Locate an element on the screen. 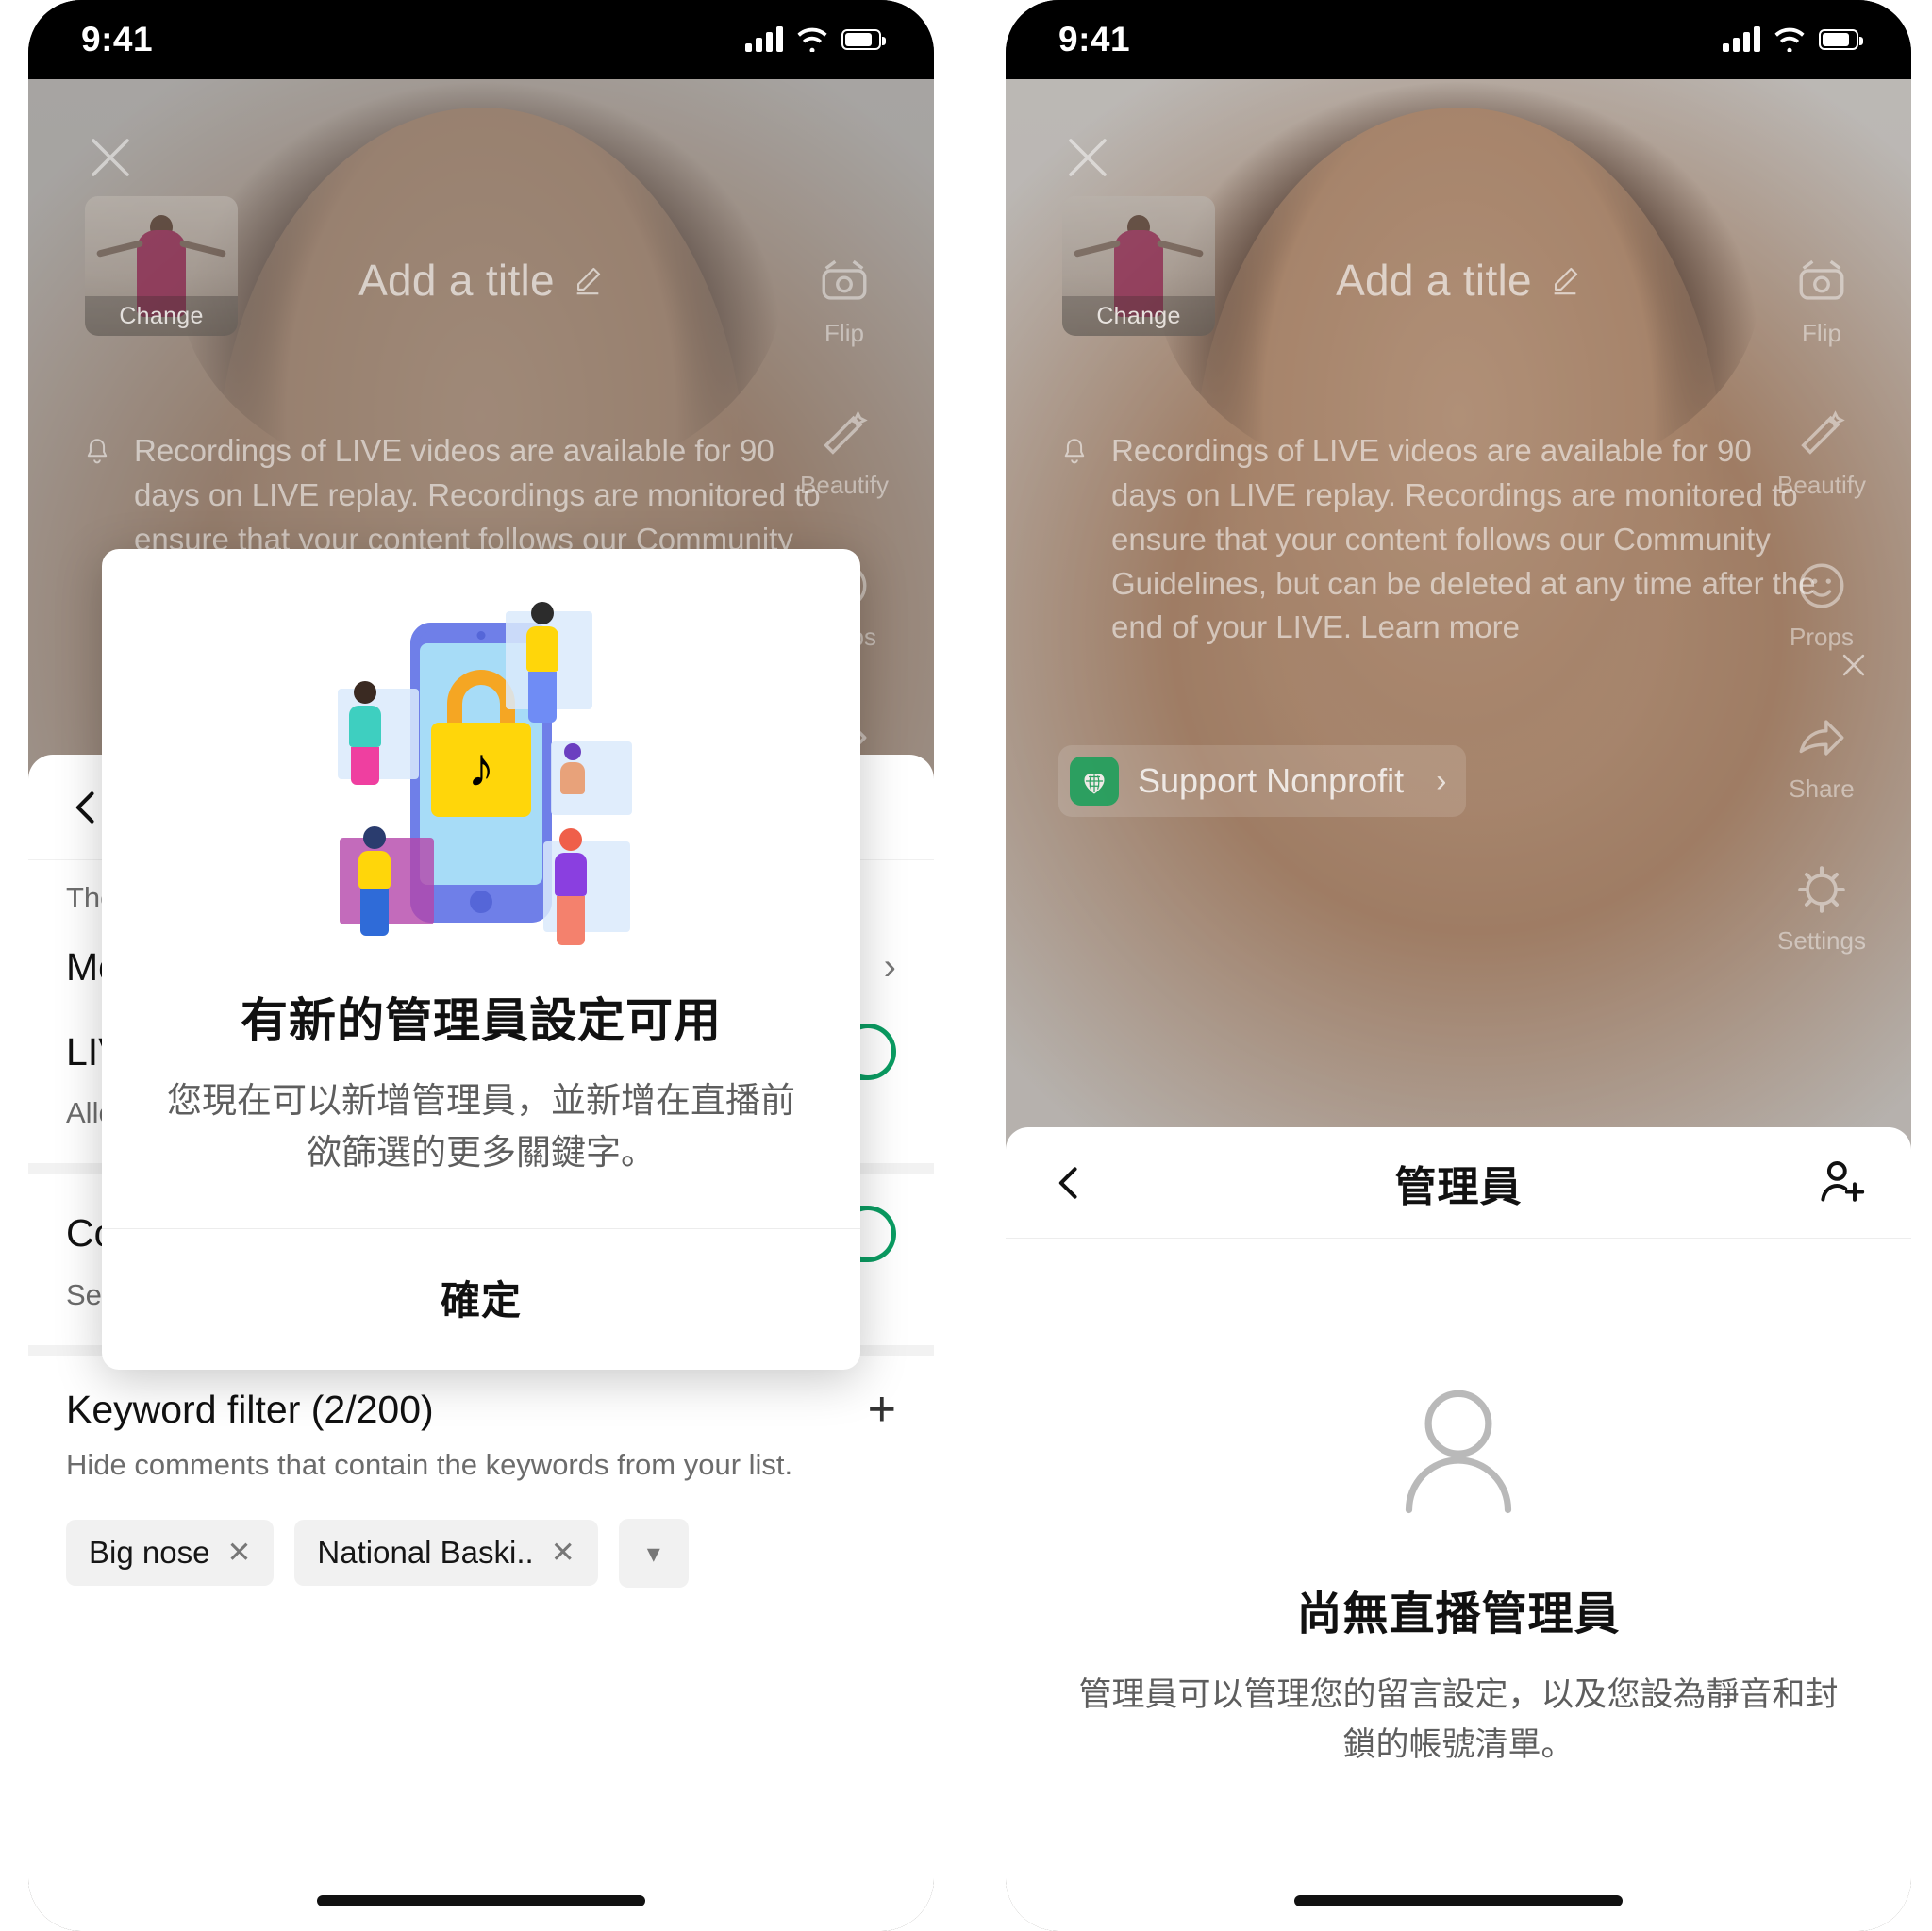 Image resolution: width=1932 pixels, height=1931 pixels. moderator-empty-description: 管理員可以管理您的留言設定，以及您設為靜音和封鎖的帳號清單。 is located at coordinates (1459, 1719).